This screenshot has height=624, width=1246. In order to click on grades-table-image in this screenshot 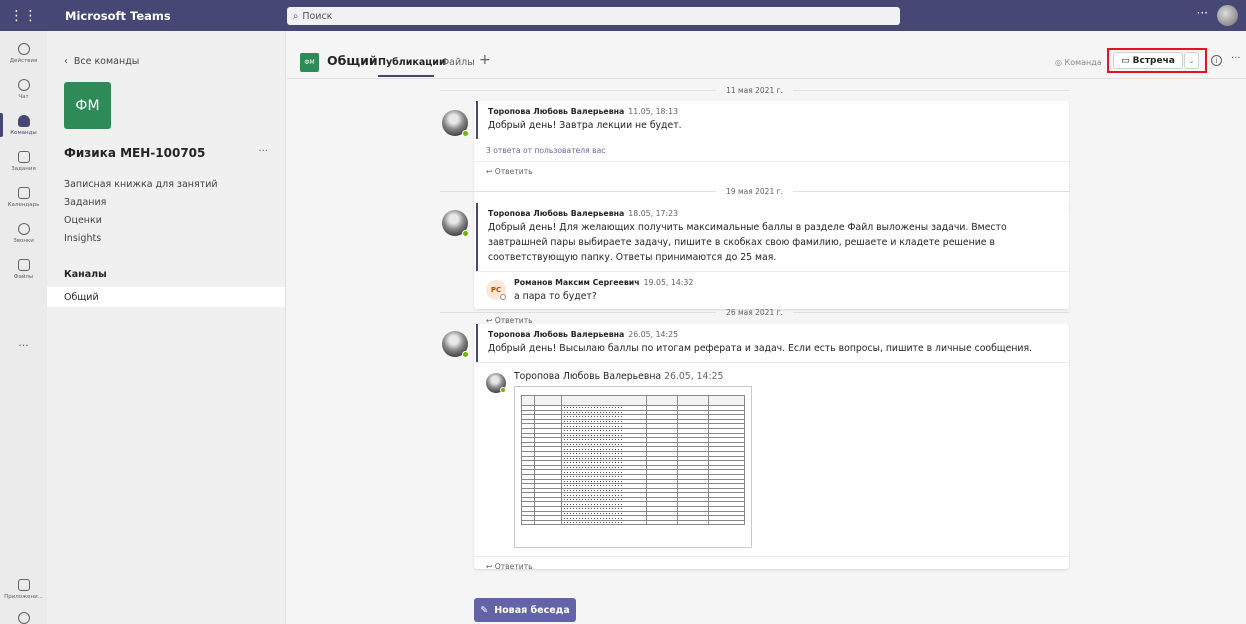, I will do `click(633, 467)`.